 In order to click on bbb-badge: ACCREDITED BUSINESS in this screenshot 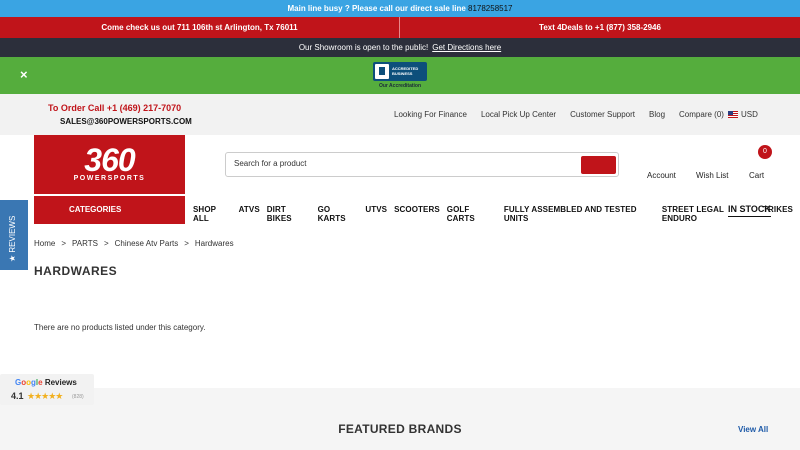, I will do `click(400, 71)`.